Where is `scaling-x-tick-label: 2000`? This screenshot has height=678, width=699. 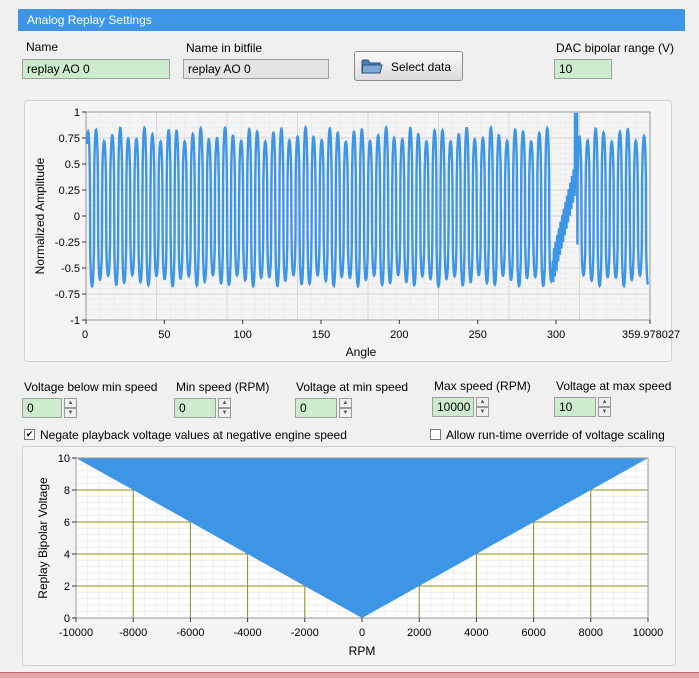 scaling-x-tick-label: 2000 is located at coordinates (419, 633).